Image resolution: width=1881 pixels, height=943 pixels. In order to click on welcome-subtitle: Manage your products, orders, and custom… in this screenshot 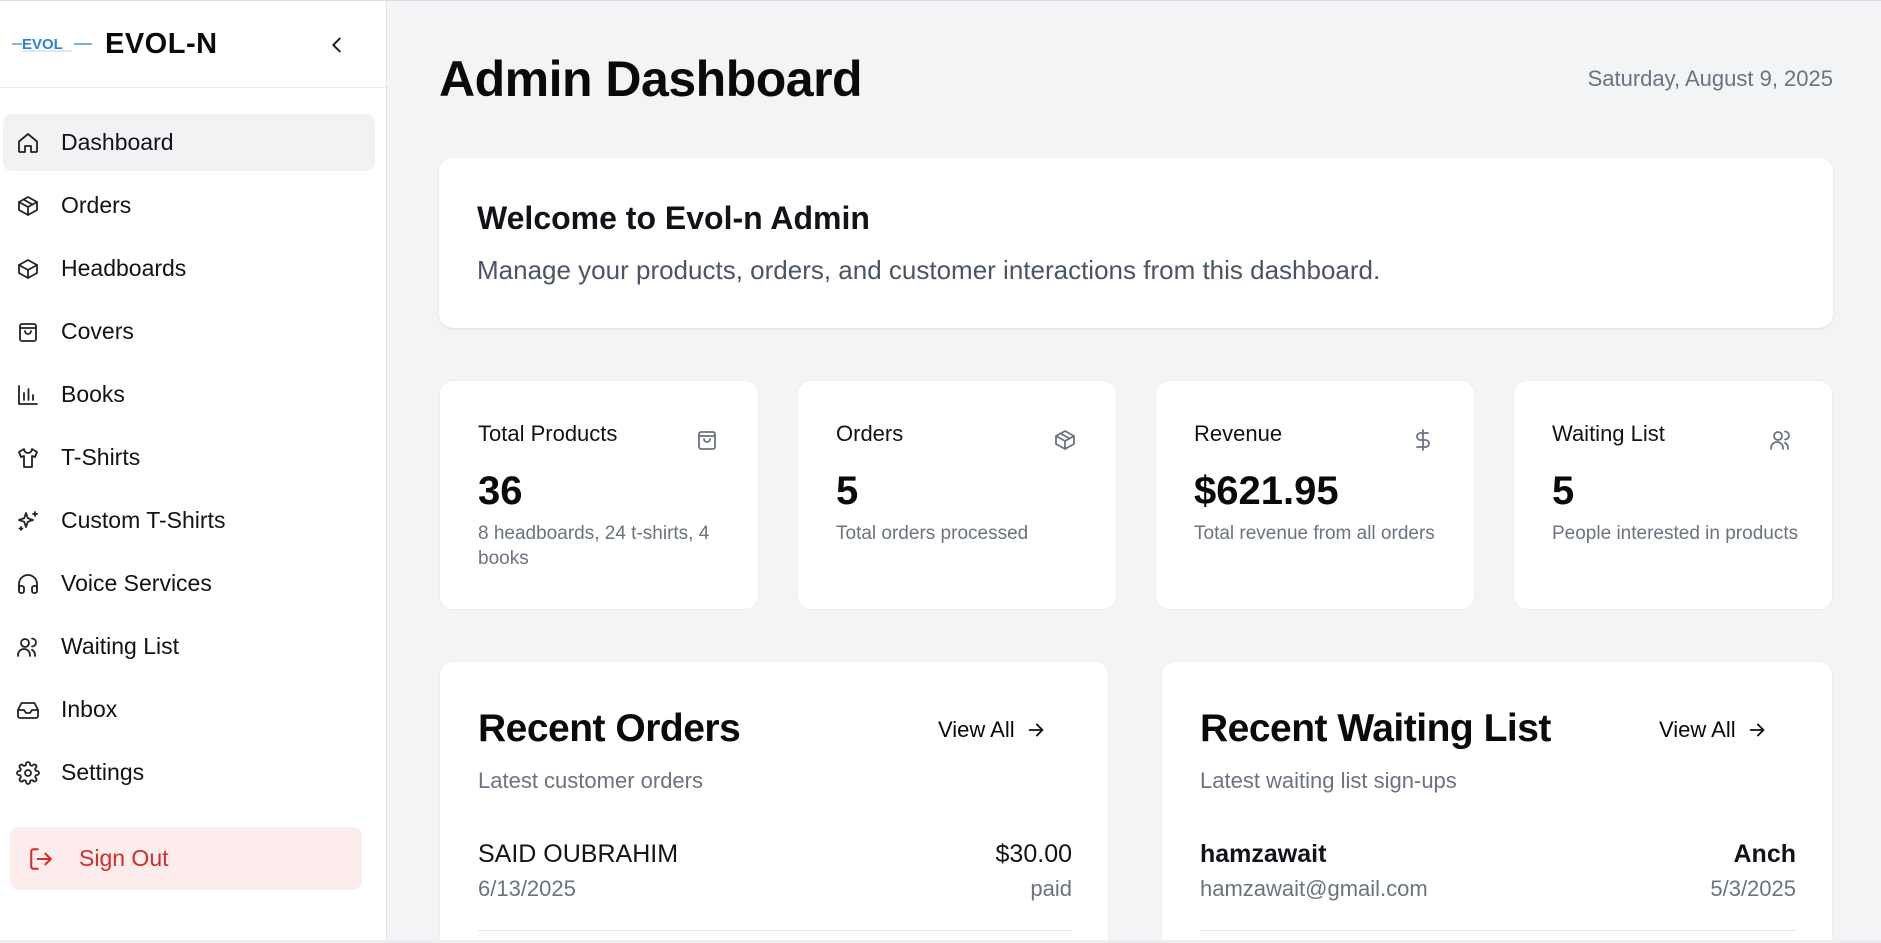, I will do `click(929, 270)`.